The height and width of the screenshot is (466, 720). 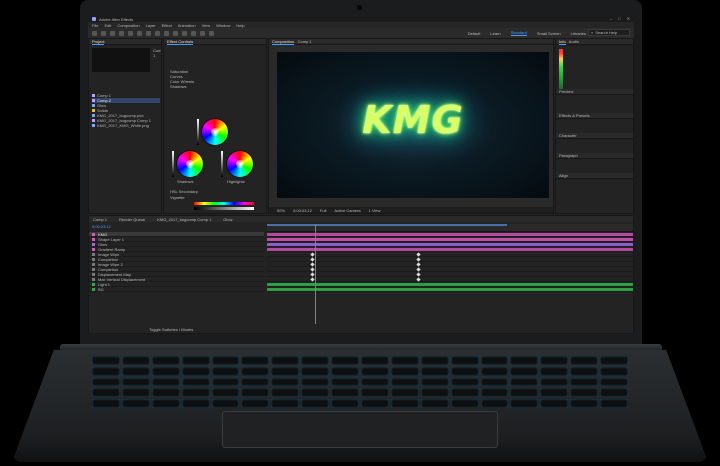 I want to click on home-icon, so click(x=94, y=33).